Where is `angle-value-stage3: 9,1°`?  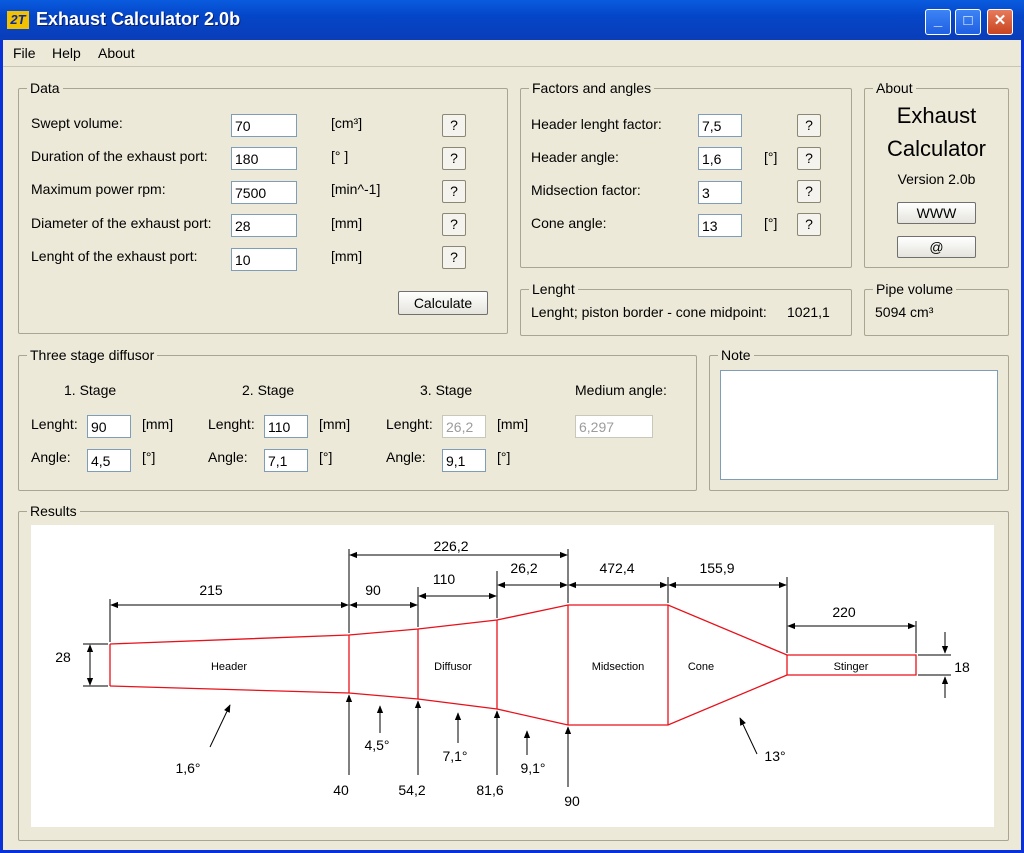 angle-value-stage3: 9,1° is located at coordinates (532, 768).